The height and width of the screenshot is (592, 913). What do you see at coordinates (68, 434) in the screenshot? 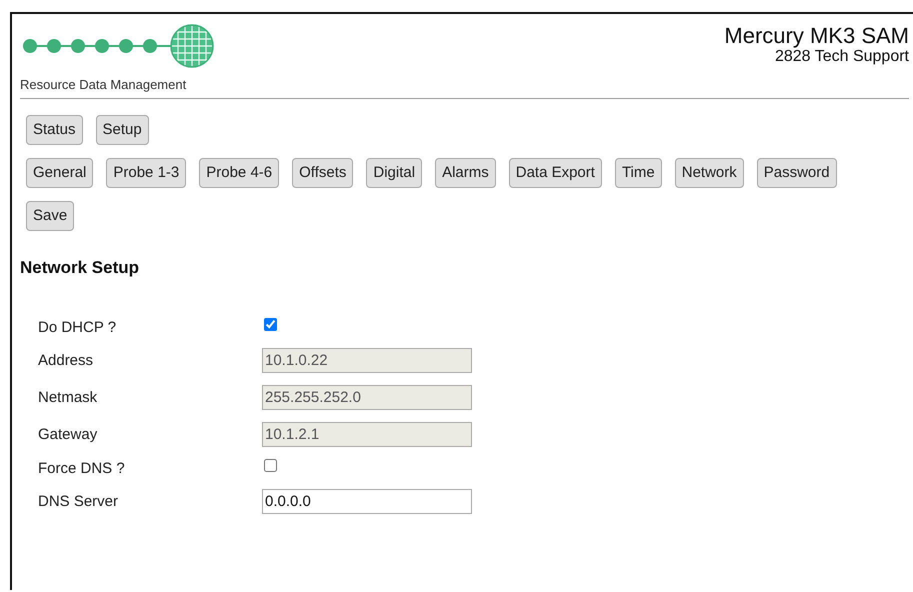
I see `field-label: Gateway` at bounding box center [68, 434].